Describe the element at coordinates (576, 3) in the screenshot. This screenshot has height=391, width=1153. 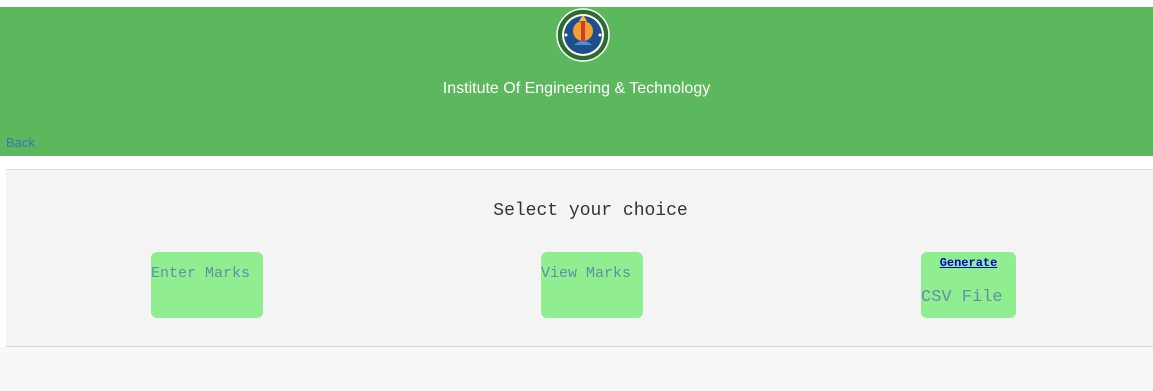
I see `top-strip` at that location.